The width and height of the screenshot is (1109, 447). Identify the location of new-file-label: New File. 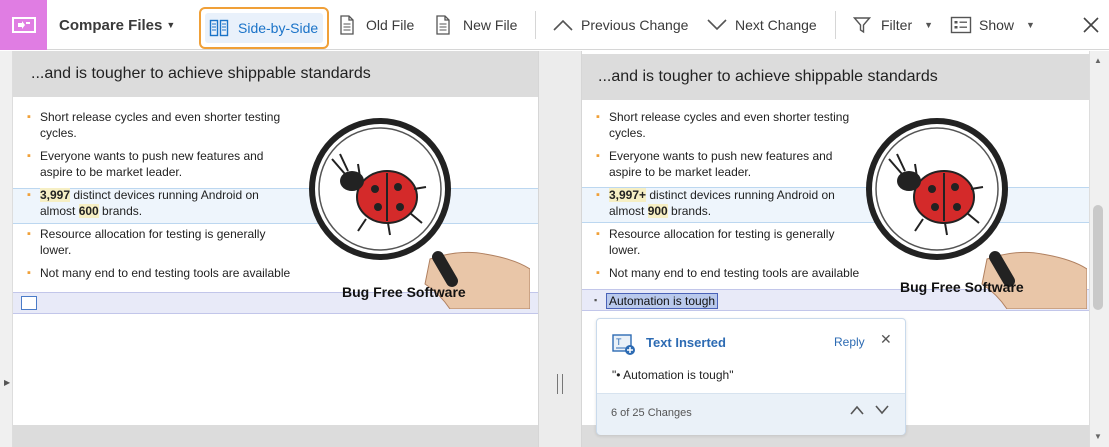
(490, 25).